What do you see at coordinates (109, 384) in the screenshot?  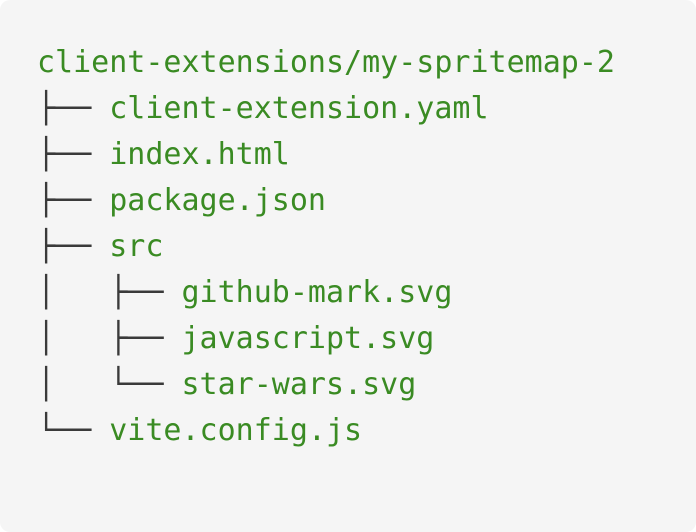 I see `tree-branch: │ └──` at bounding box center [109, 384].